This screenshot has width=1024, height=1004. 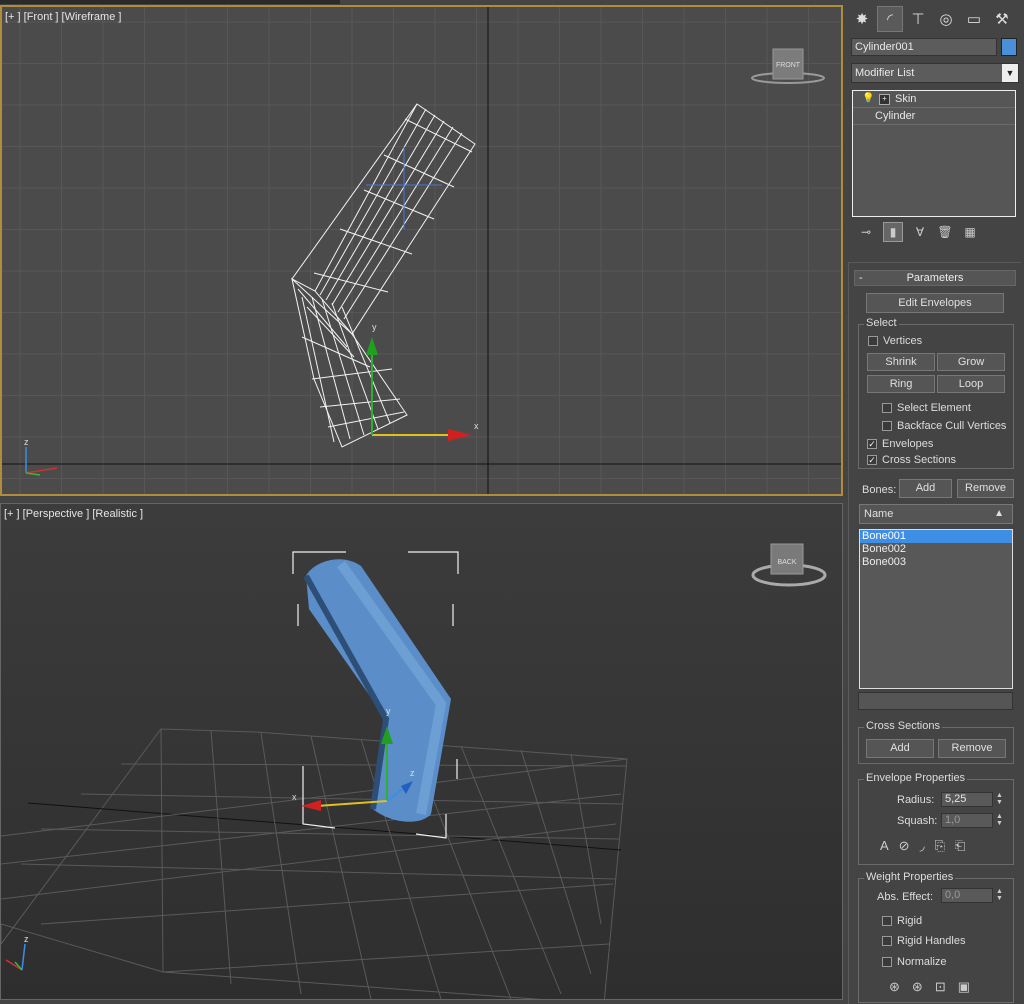 I want to click on squash-spinner-arrows: ▲ ▼, so click(x=999, y=820).